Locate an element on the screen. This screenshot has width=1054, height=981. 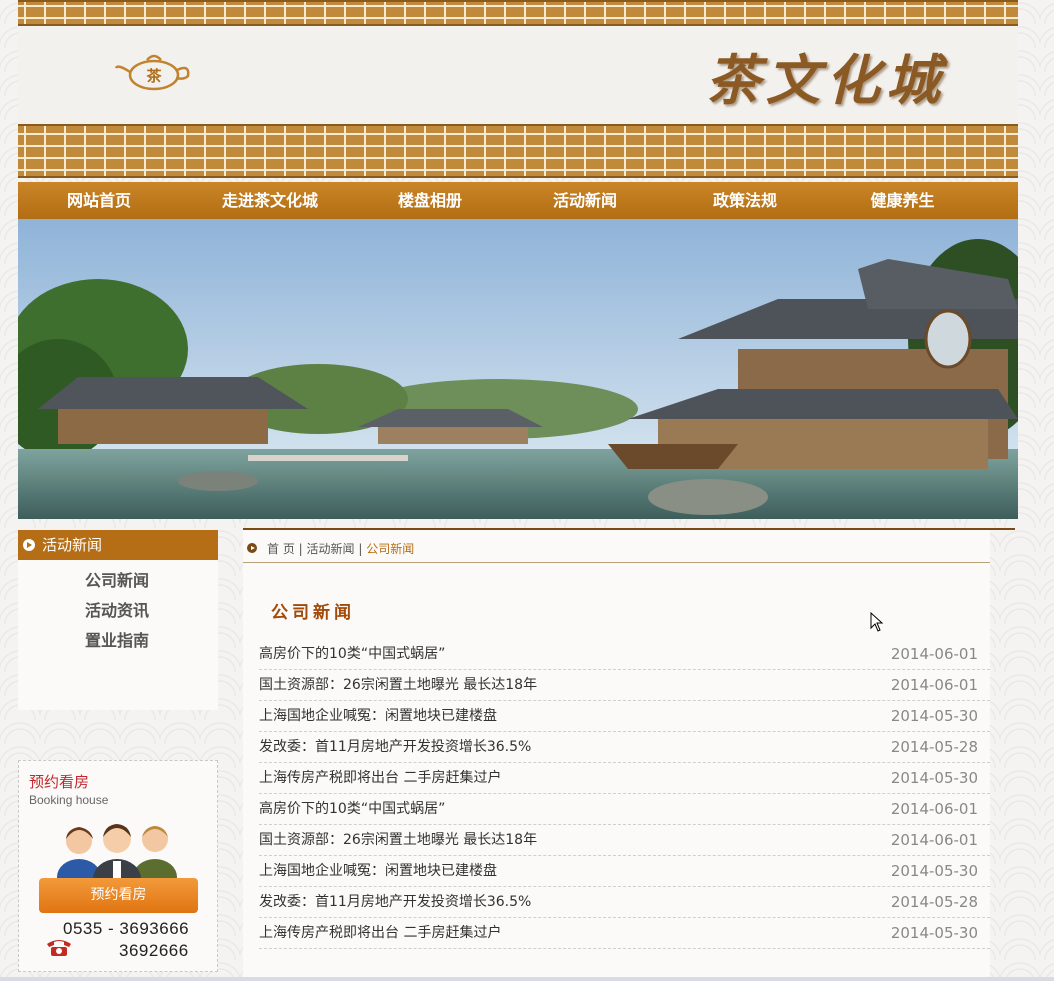
breadcrumb: 首 页 | 活动新闻 | 公司新闻 is located at coordinates (328, 548).